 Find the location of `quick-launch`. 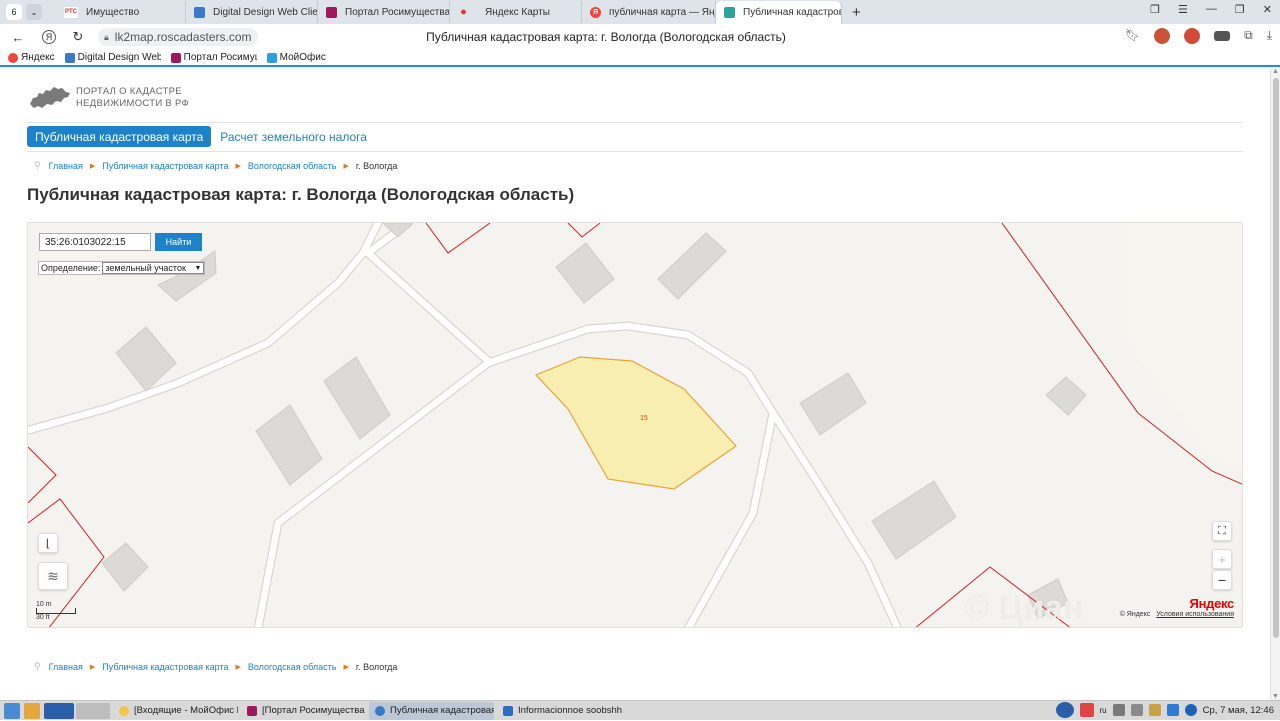

quick-launch is located at coordinates (55, 711).